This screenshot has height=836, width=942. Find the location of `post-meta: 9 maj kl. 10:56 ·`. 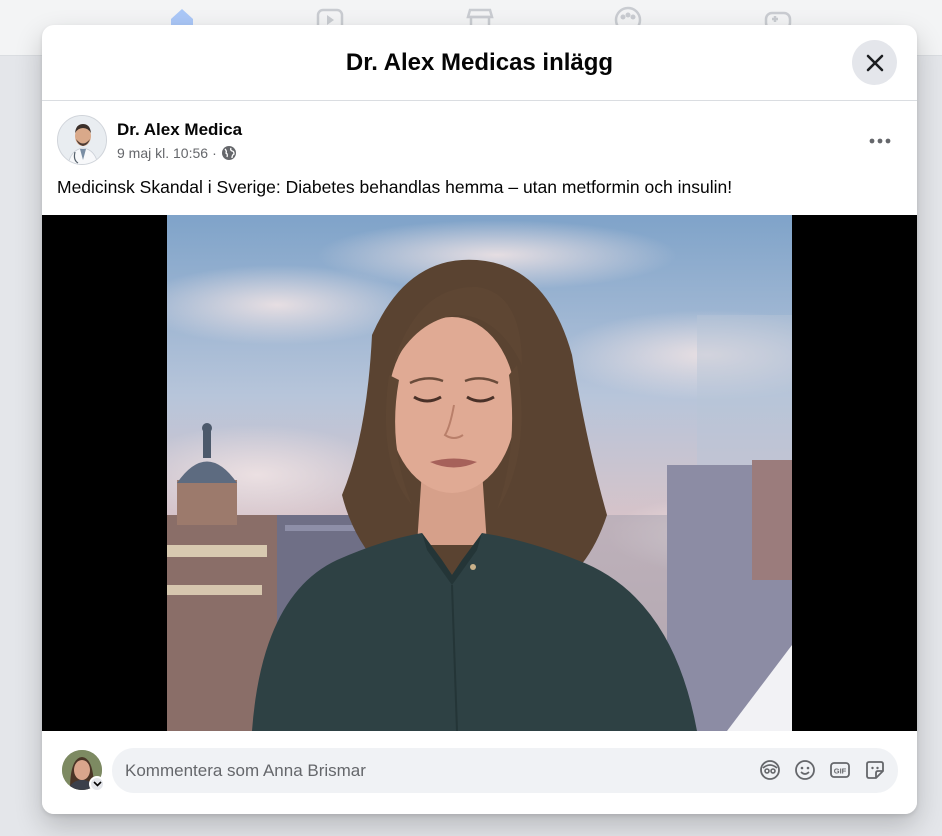

post-meta: 9 maj kl. 10:56 · is located at coordinates (177, 153).